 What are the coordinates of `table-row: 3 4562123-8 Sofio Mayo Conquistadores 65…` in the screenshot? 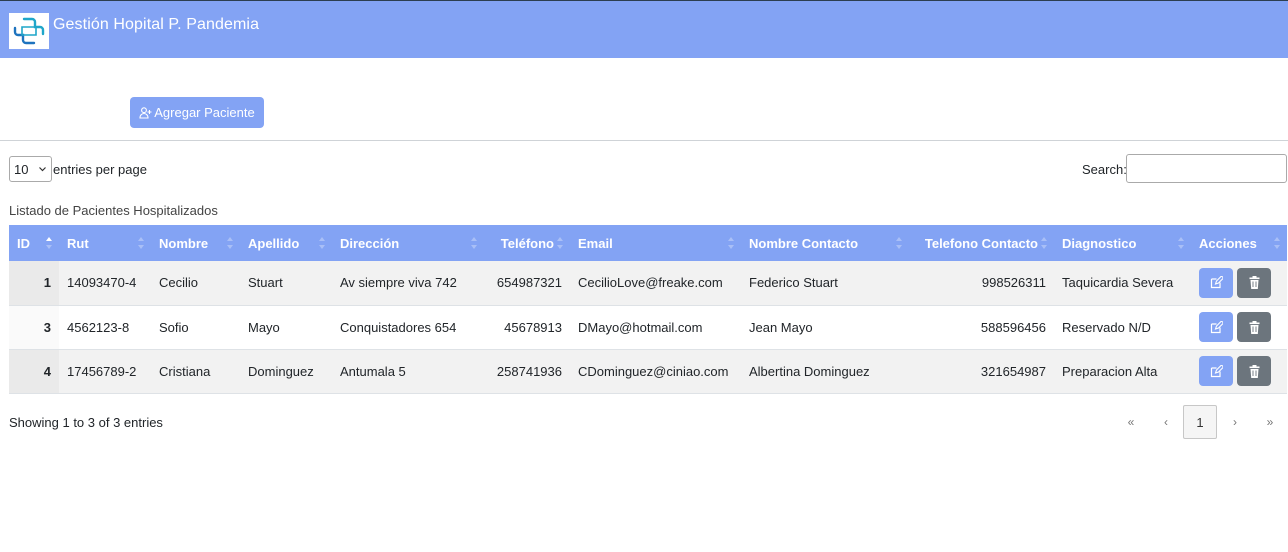 It's located at (648, 327).